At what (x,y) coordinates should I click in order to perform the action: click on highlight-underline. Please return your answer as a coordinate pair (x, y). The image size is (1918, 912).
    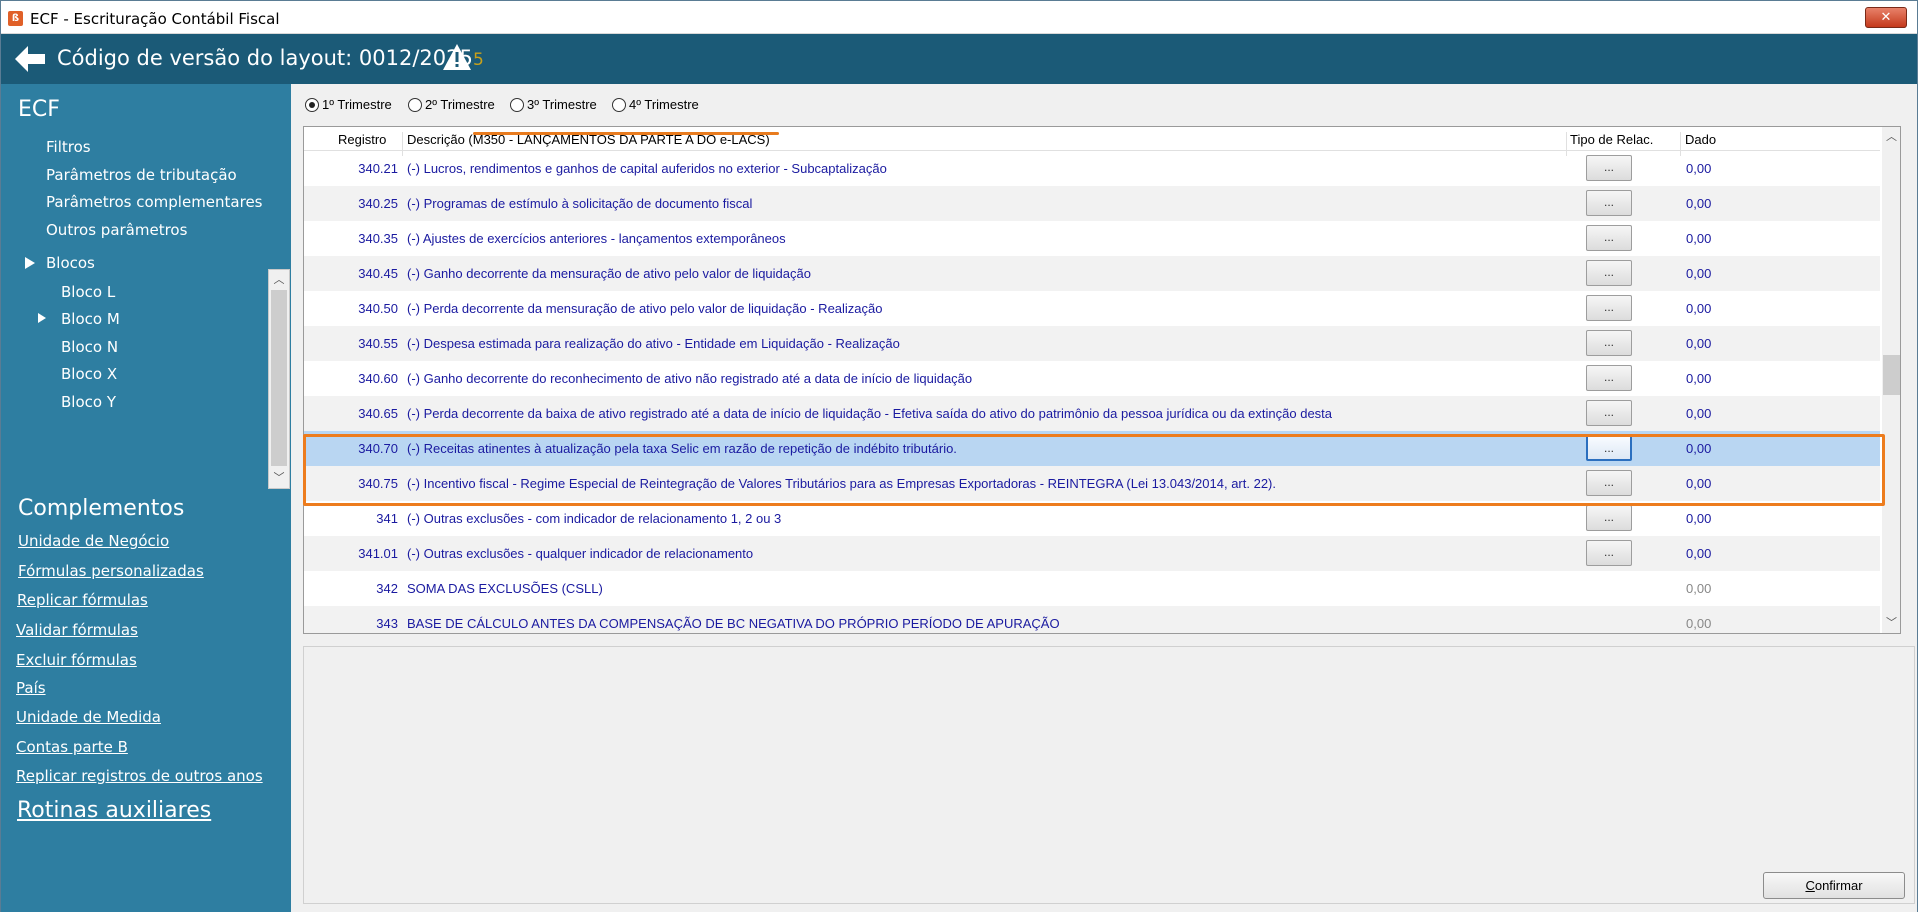
    Looking at the image, I should click on (626, 133).